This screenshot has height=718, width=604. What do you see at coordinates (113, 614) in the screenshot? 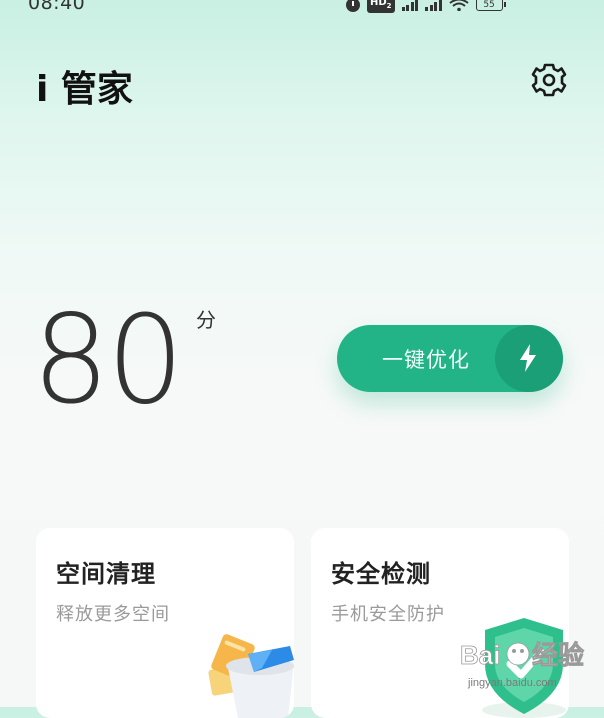
I see `space-clean-subtitle: 释放更多空间` at bounding box center [113, 614].